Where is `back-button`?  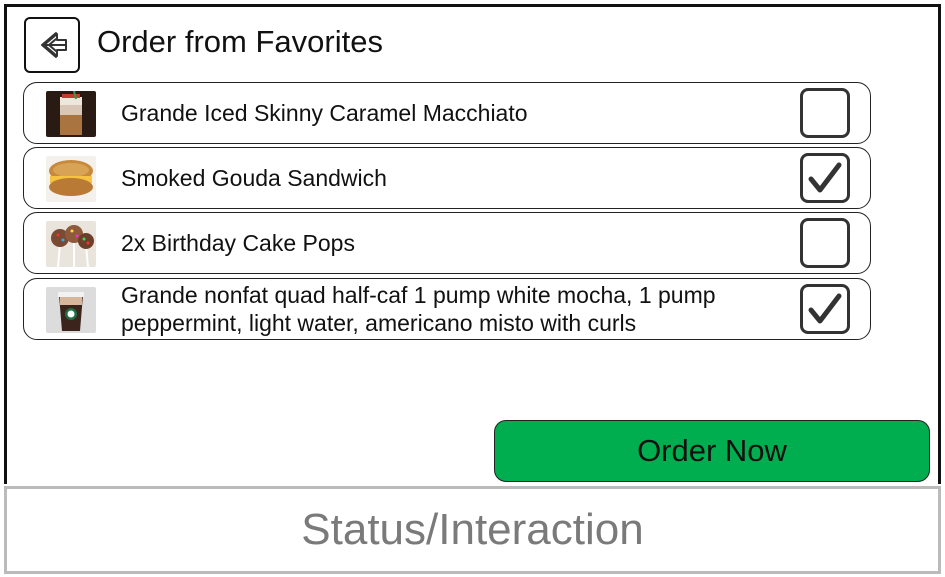
back-button is located at coordinates (52, 45).